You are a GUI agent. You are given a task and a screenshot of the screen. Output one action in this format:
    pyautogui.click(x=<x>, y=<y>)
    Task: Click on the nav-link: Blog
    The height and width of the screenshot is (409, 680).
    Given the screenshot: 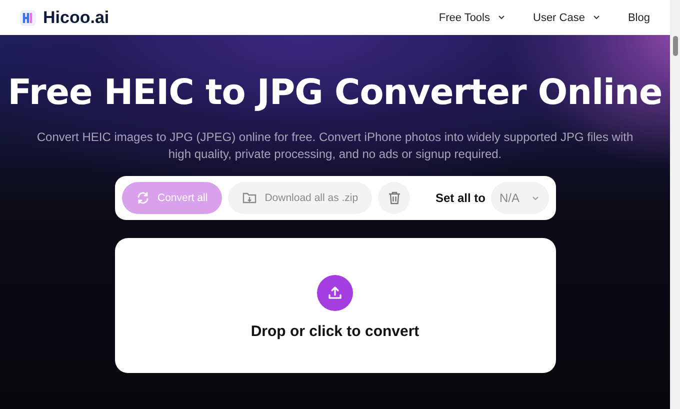 What is the action you would take?
    pyautogui.click(x=639, y=18)
    